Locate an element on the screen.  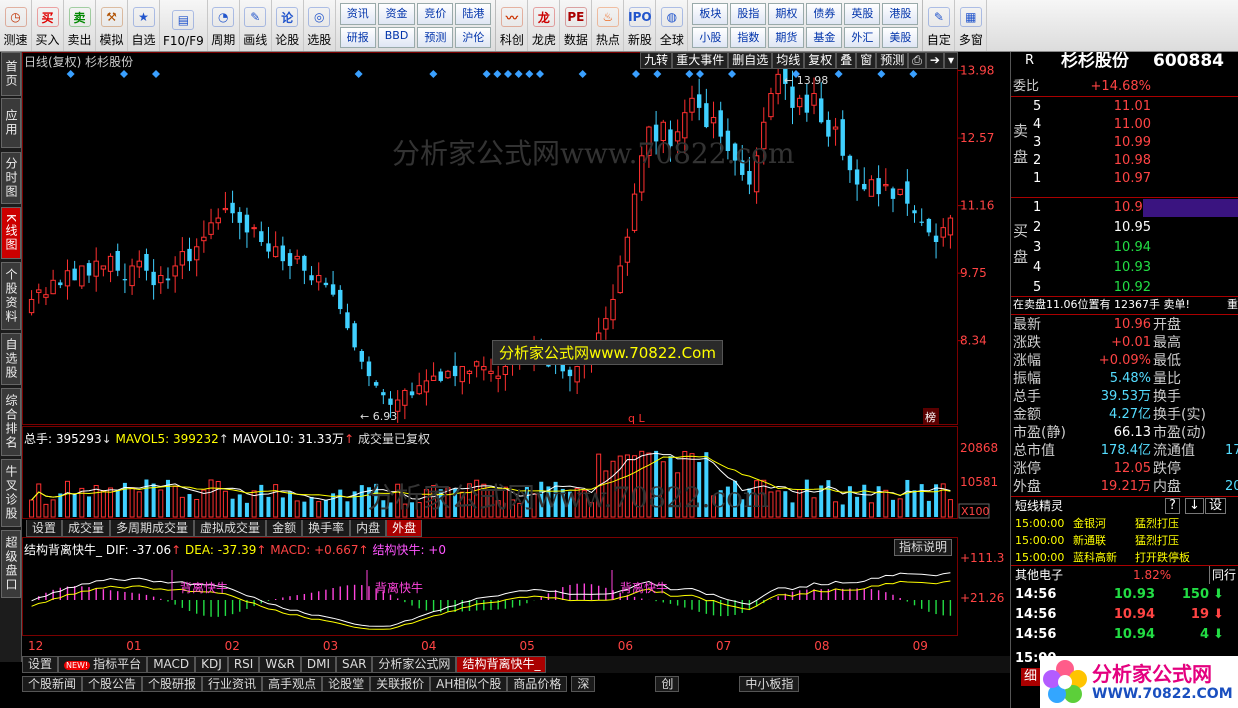
index-explain-button: 指标说明 is located at coordinates (923, 547).